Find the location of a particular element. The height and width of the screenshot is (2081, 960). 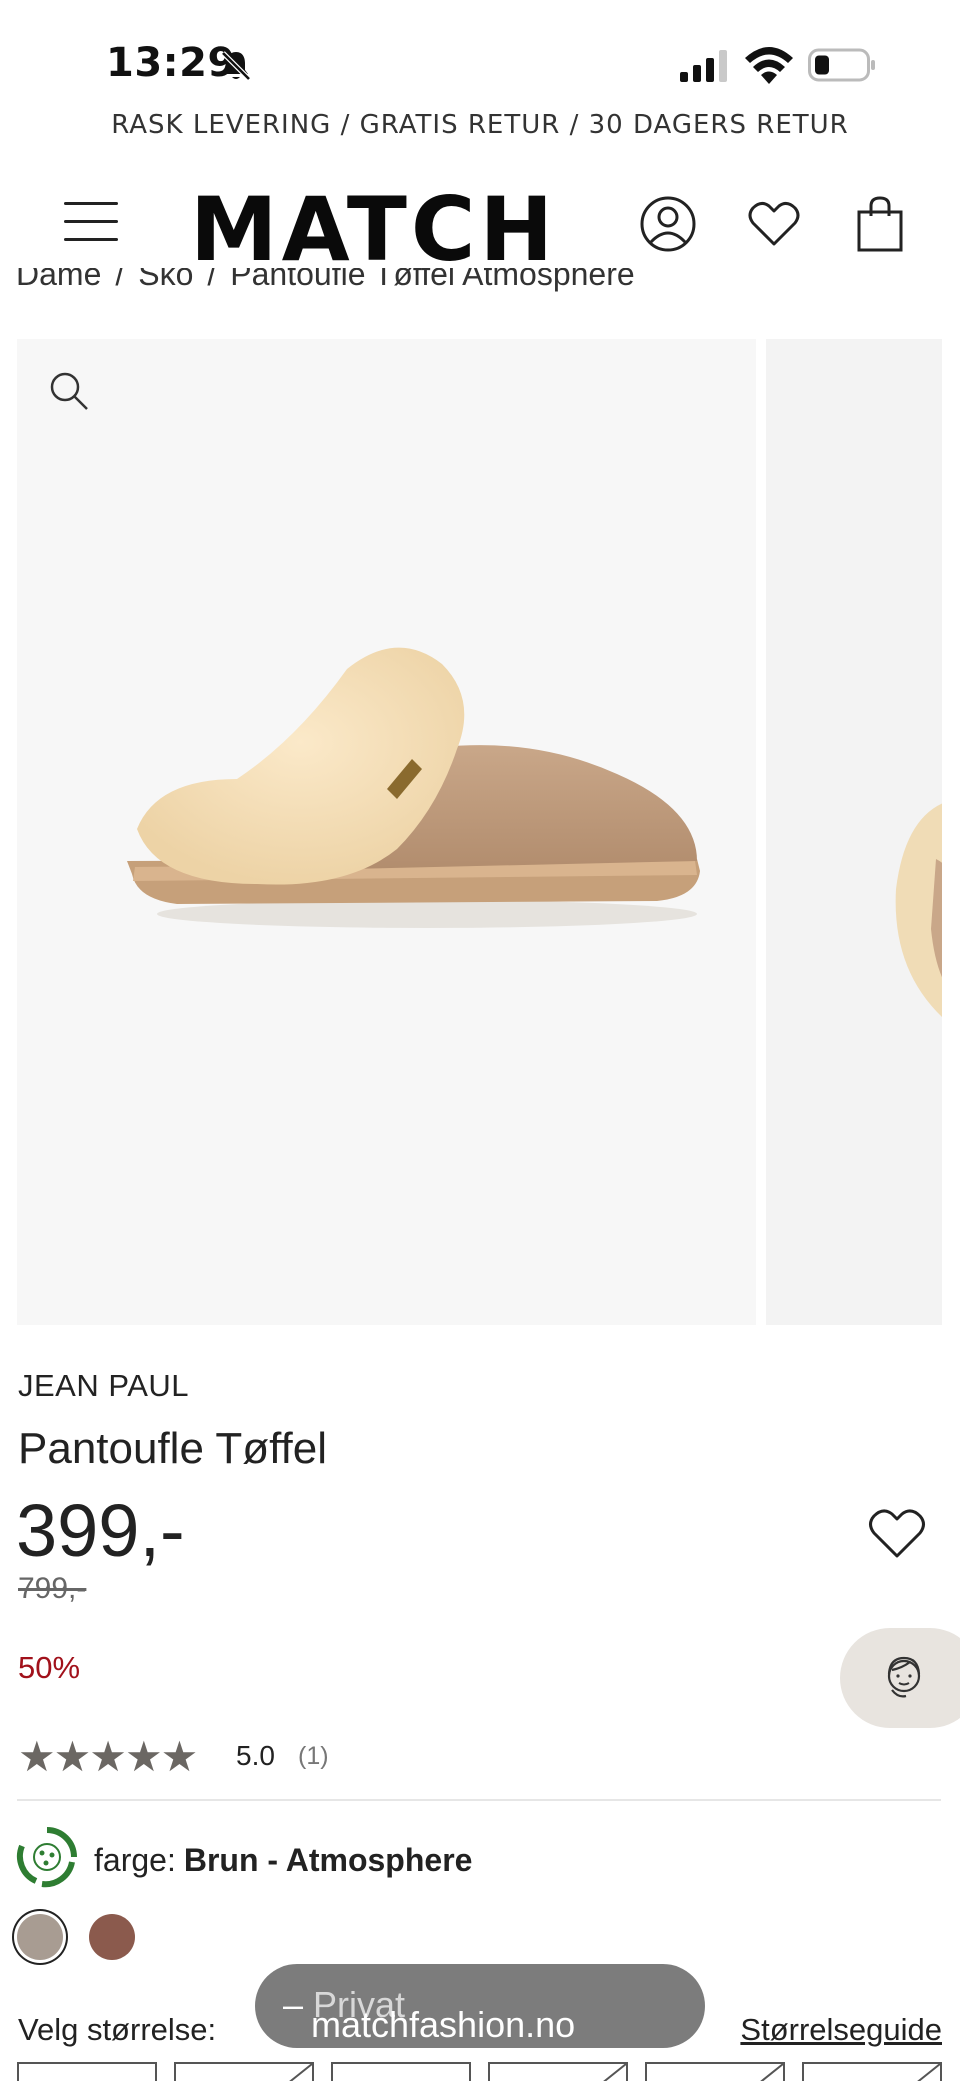

rating-value: 5.0 is located at coordinates (255, 1755).